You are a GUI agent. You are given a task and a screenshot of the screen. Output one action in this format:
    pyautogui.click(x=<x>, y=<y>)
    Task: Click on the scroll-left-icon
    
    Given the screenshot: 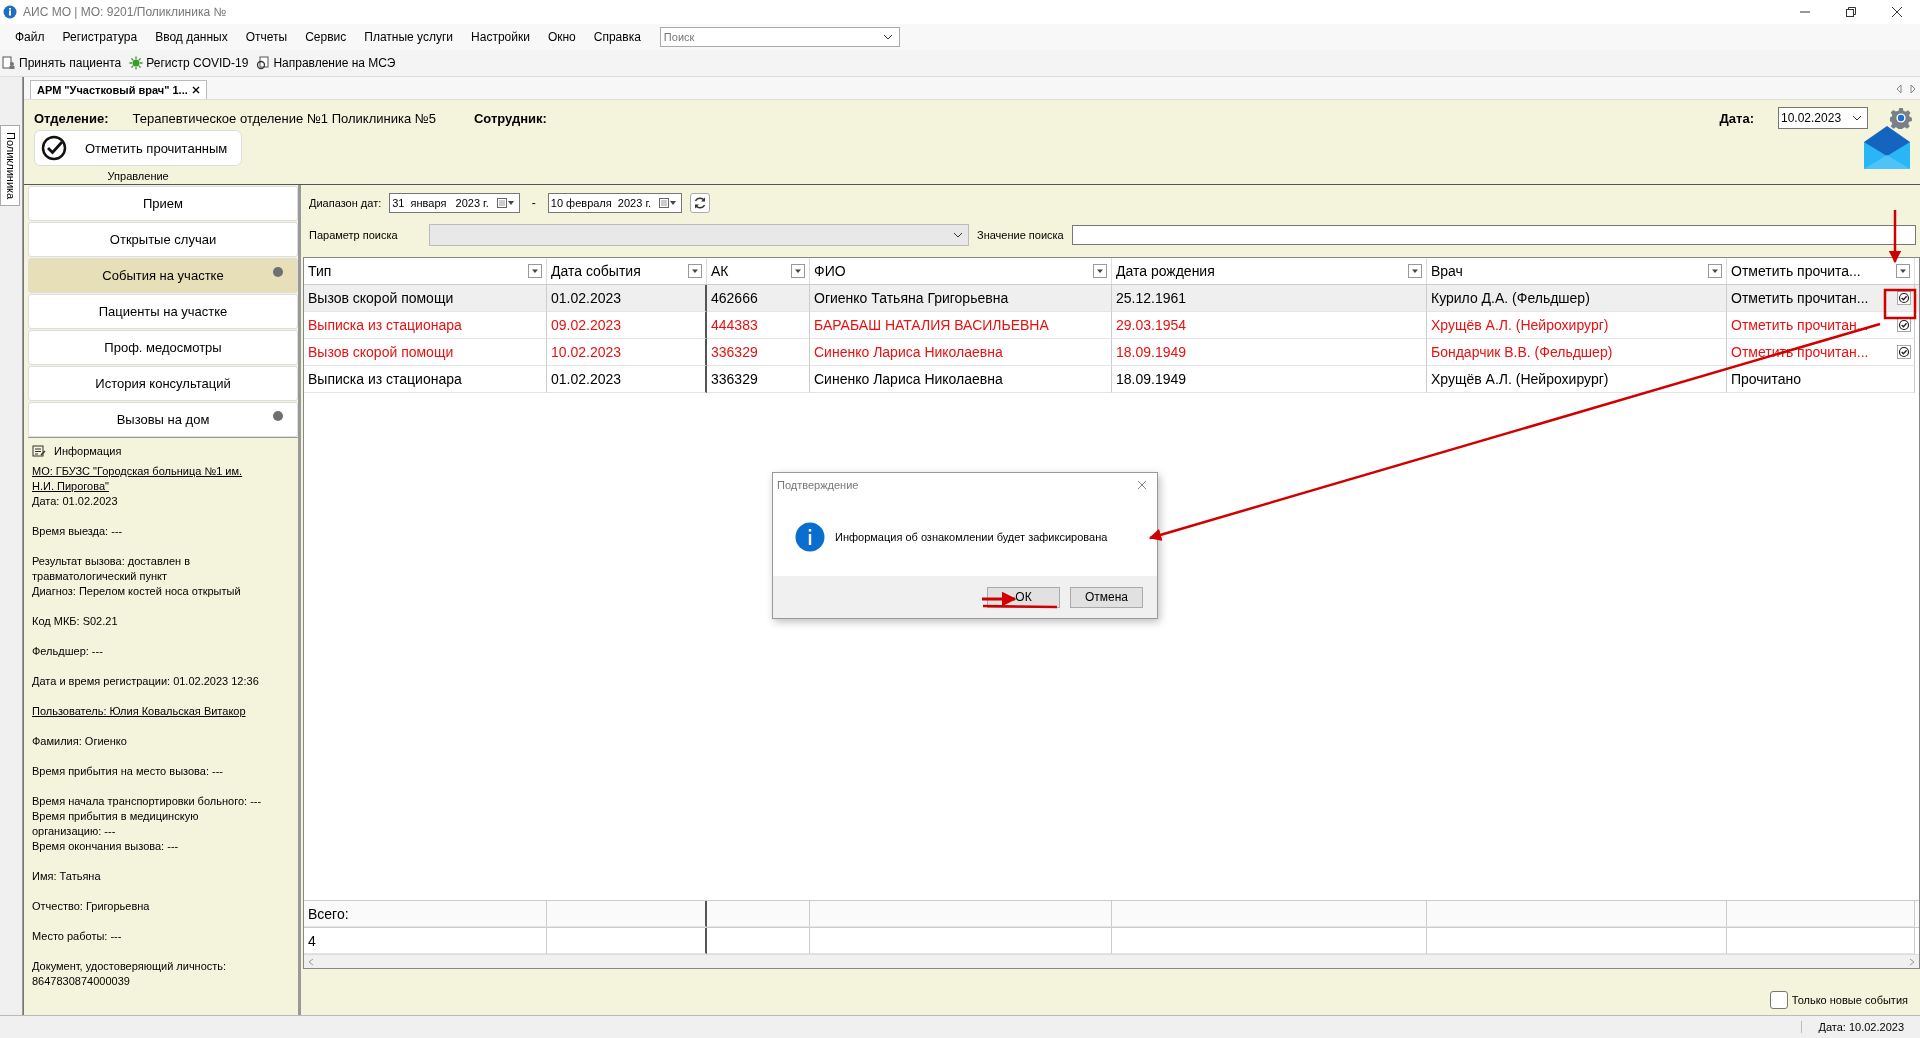 What is the action you would take?
    pyautogui.click(x=1899, y=89)
    